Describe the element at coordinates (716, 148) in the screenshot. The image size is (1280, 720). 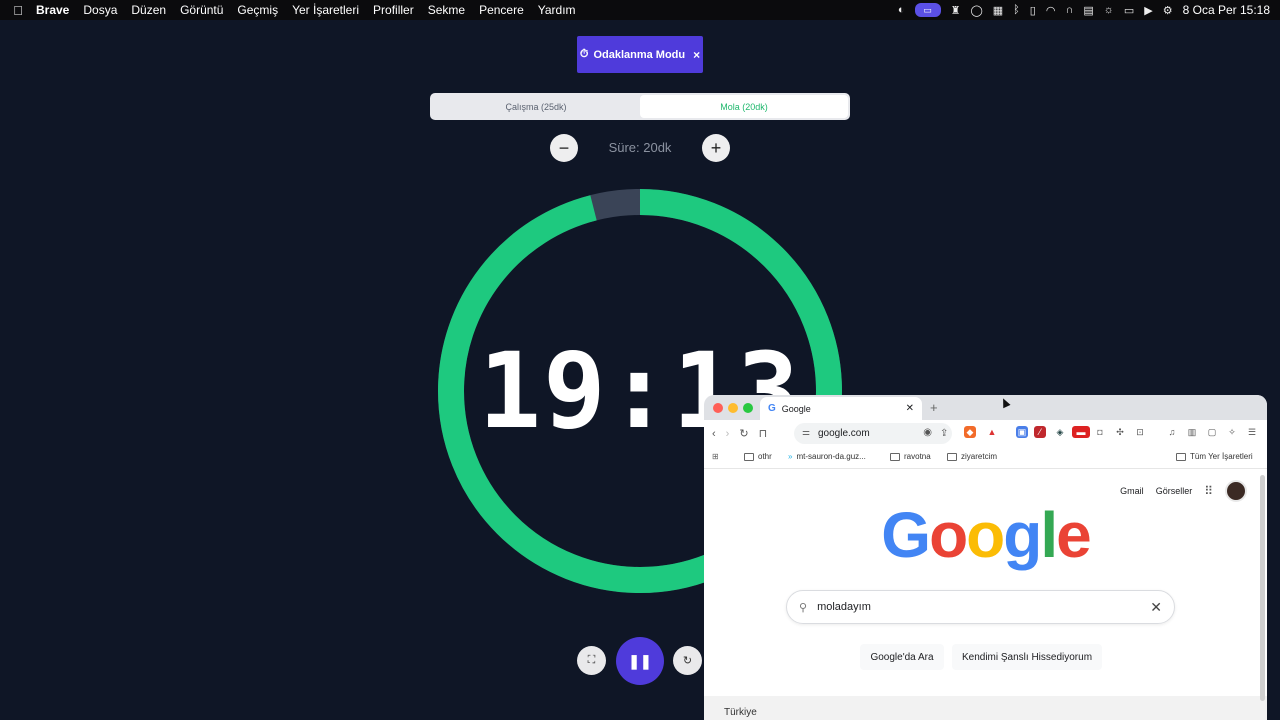
I see `increase-duration-button: +` at that location.